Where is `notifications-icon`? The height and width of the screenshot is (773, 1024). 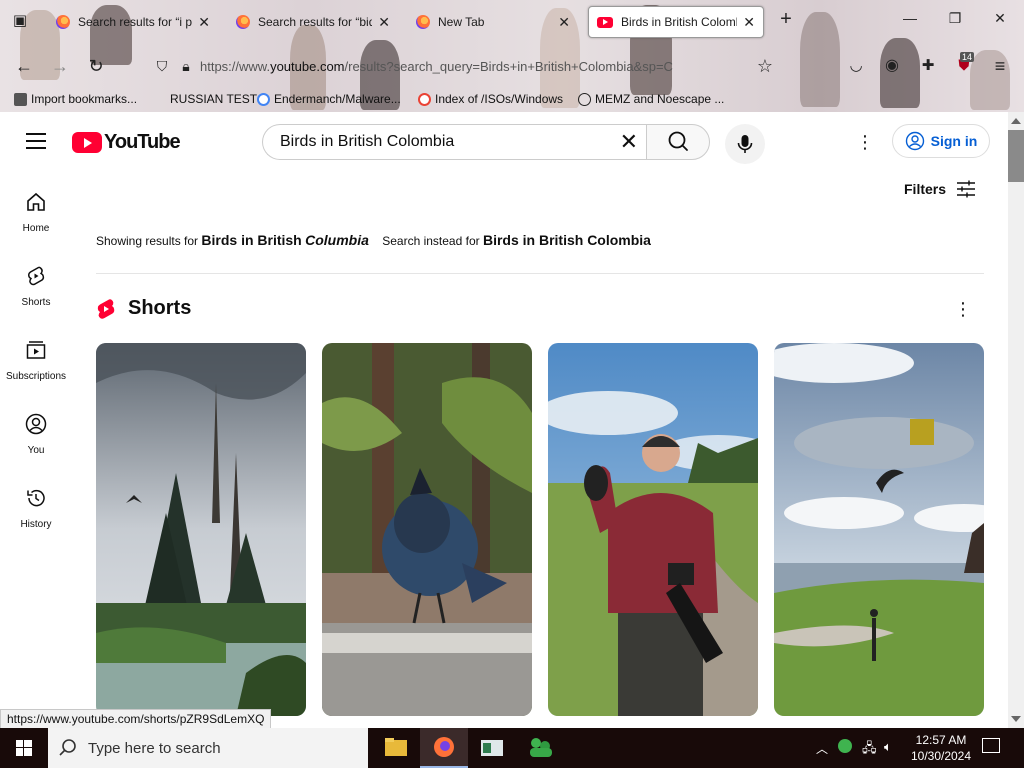 notifications-icon is located at coordinates (991, 745).